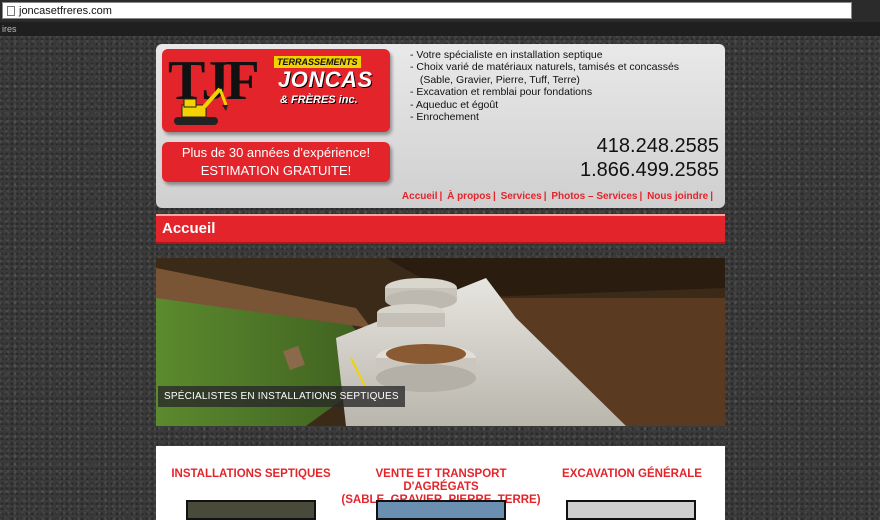 This screenshot has width=880, height=520. Describe the element at coordinates (657, 146) in the screenshot. I see `phone-local: 418.248.2585` at that location.